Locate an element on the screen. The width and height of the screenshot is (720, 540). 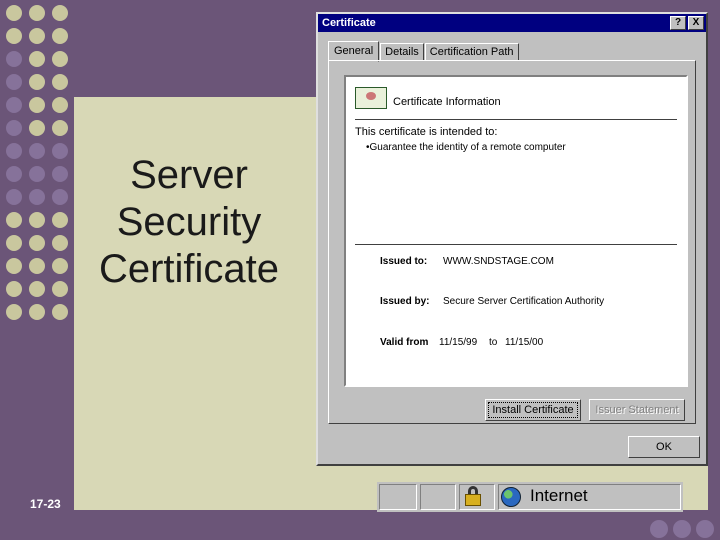
install-certificate-button: Install Certificate is located at coordinates (533, 410).